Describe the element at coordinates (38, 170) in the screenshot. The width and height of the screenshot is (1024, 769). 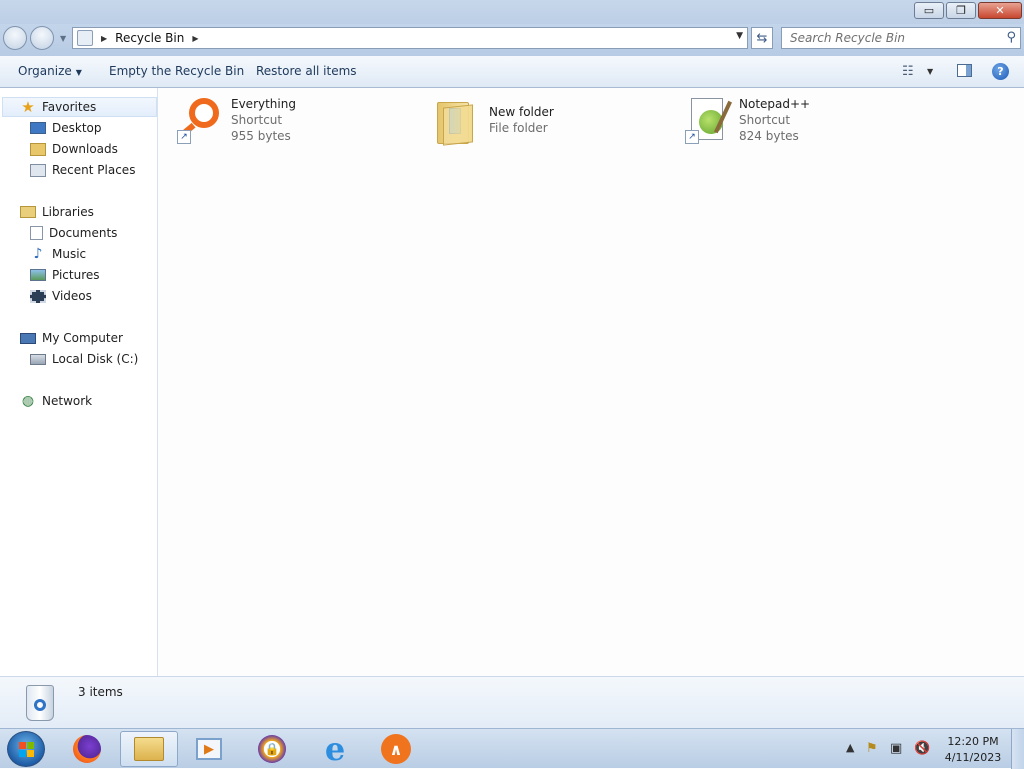
I see `recent-places-icon` at that location.